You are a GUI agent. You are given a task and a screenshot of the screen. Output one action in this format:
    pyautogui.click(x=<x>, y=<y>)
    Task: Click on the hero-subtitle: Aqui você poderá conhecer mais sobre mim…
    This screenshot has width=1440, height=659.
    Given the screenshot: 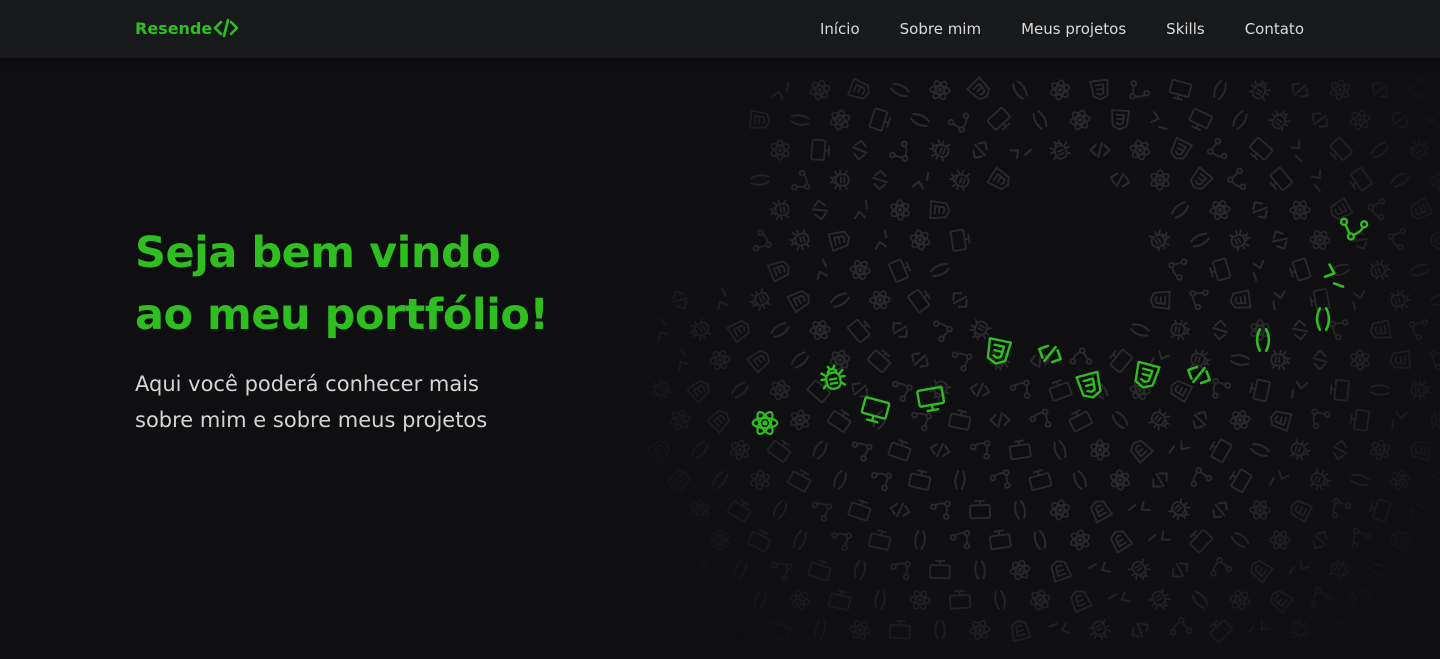 What is the action you would take?
    pyautogui.click(x=311, y=402)
    